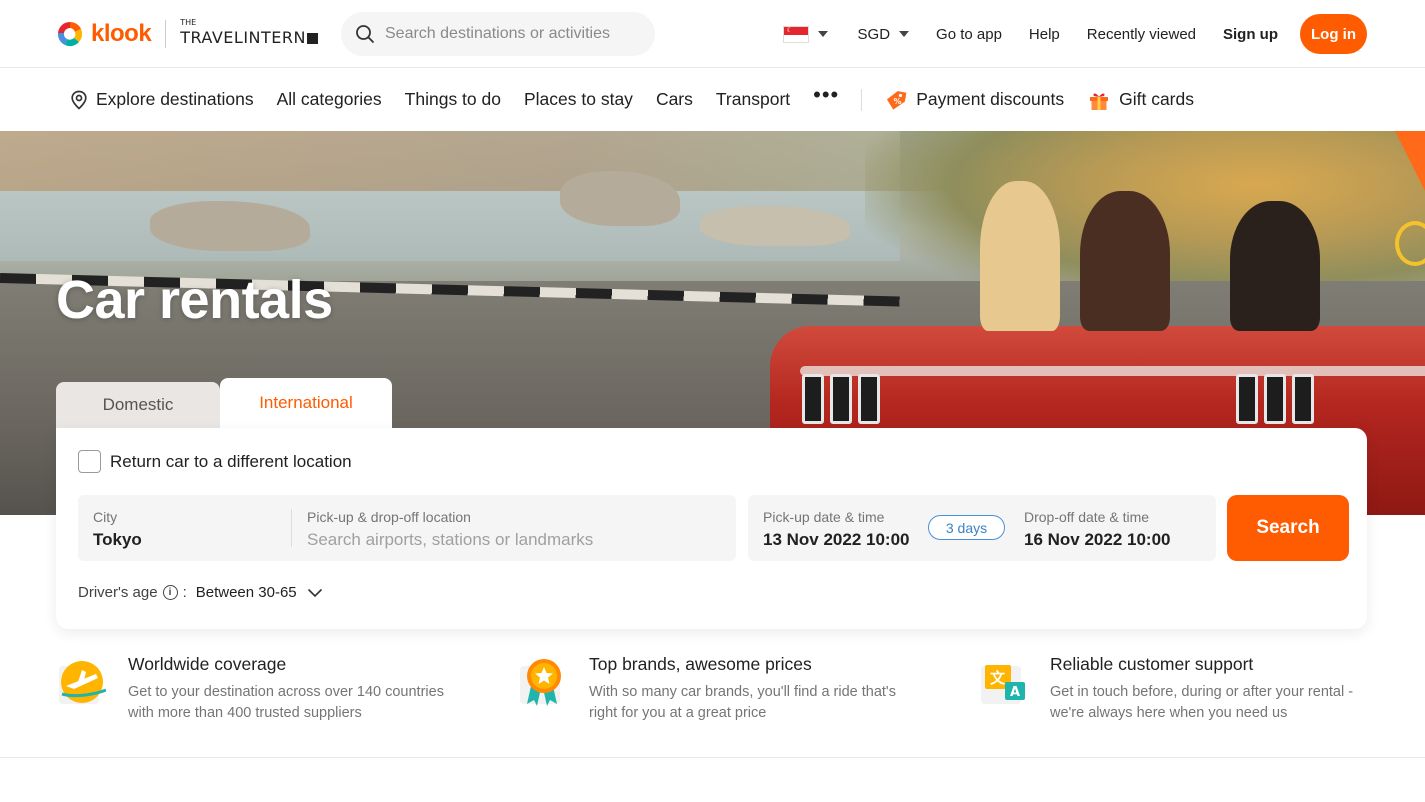  I want to click on places-to-stay-link: Places to stay, so click(578, 99).